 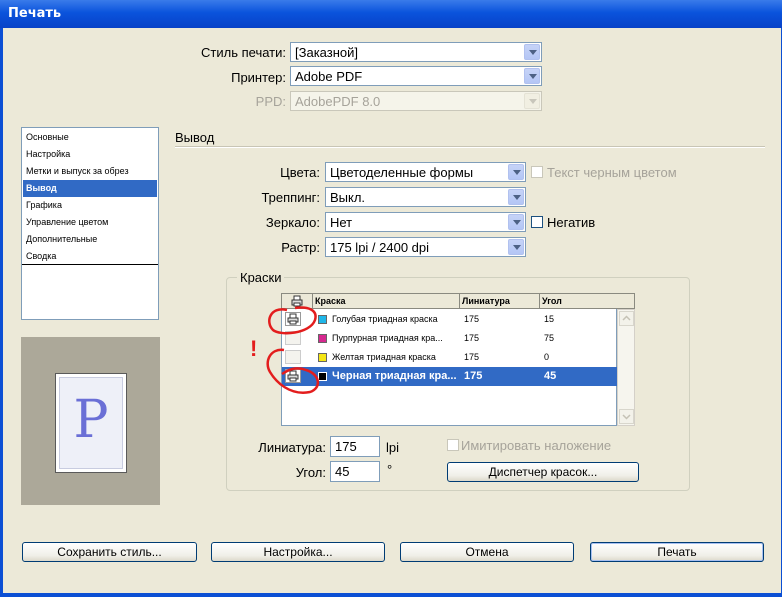 I want to click on table-row-selected: Черная триадная кра... 175 45, so click(x=449, y=376).